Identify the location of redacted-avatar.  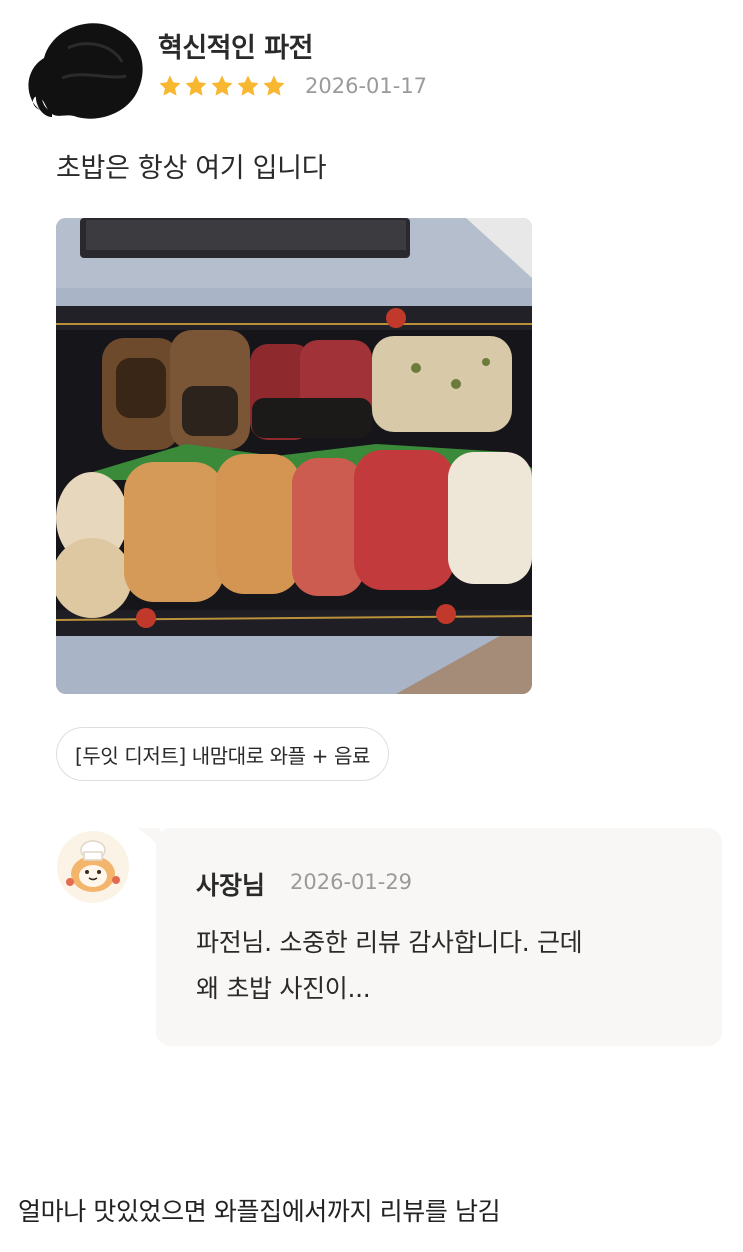
(85, 71).